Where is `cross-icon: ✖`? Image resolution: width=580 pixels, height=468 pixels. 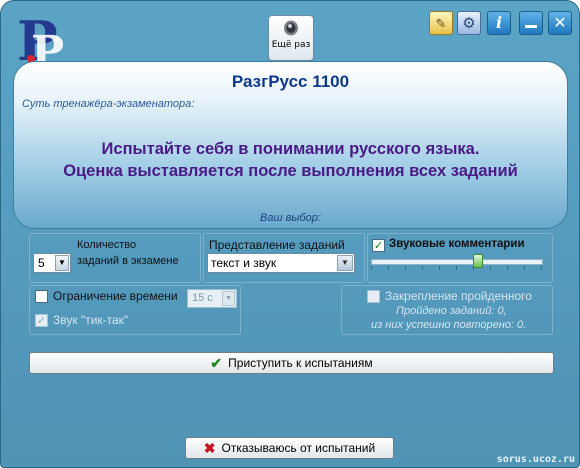 cross-icon: ✖ is located at coordinates (209, 448).